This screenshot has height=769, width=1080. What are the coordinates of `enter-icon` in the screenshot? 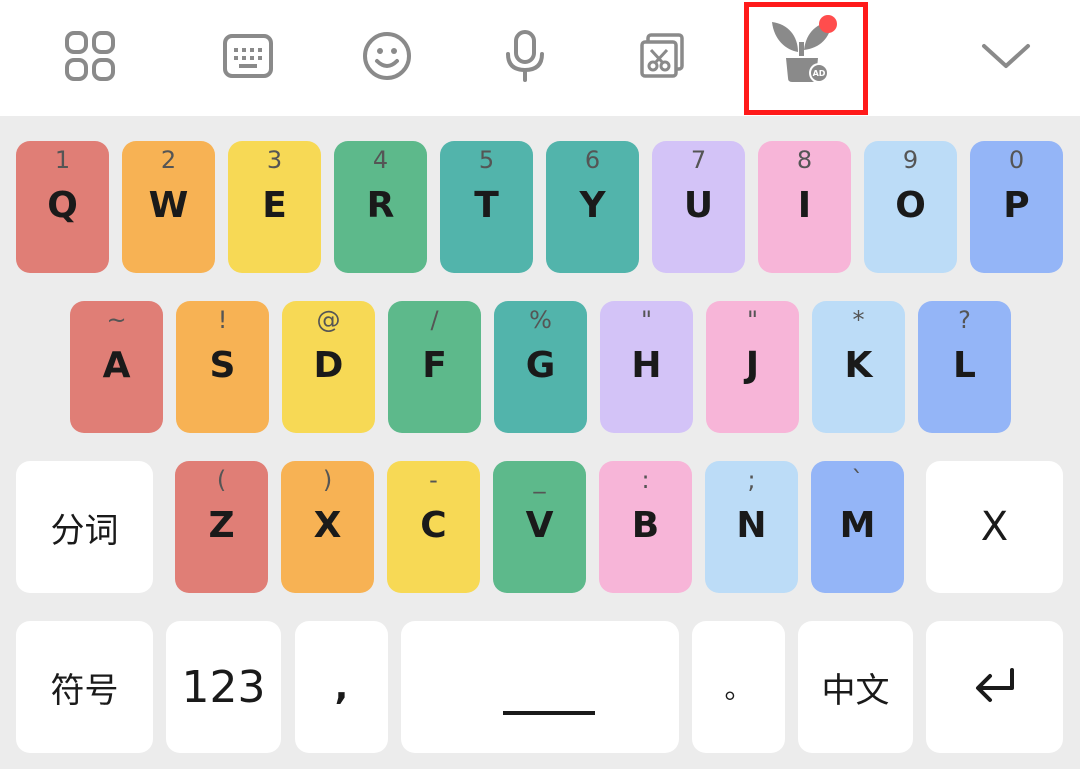 It's located at (994, 685).